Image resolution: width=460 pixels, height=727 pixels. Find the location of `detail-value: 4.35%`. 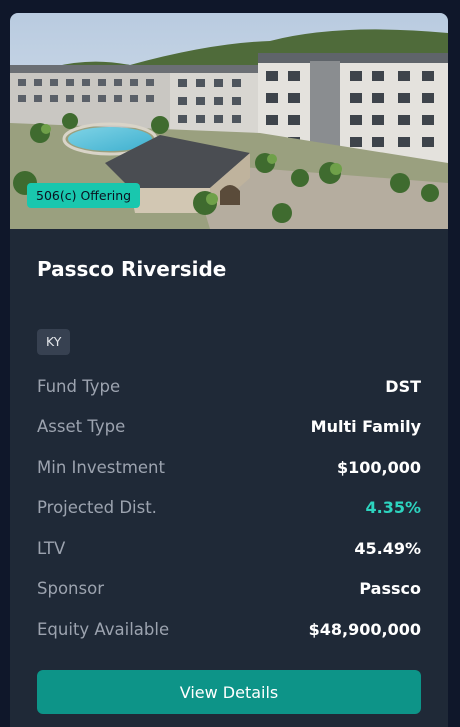

detail-value: 4.35% is located at coordinates (393, 507).